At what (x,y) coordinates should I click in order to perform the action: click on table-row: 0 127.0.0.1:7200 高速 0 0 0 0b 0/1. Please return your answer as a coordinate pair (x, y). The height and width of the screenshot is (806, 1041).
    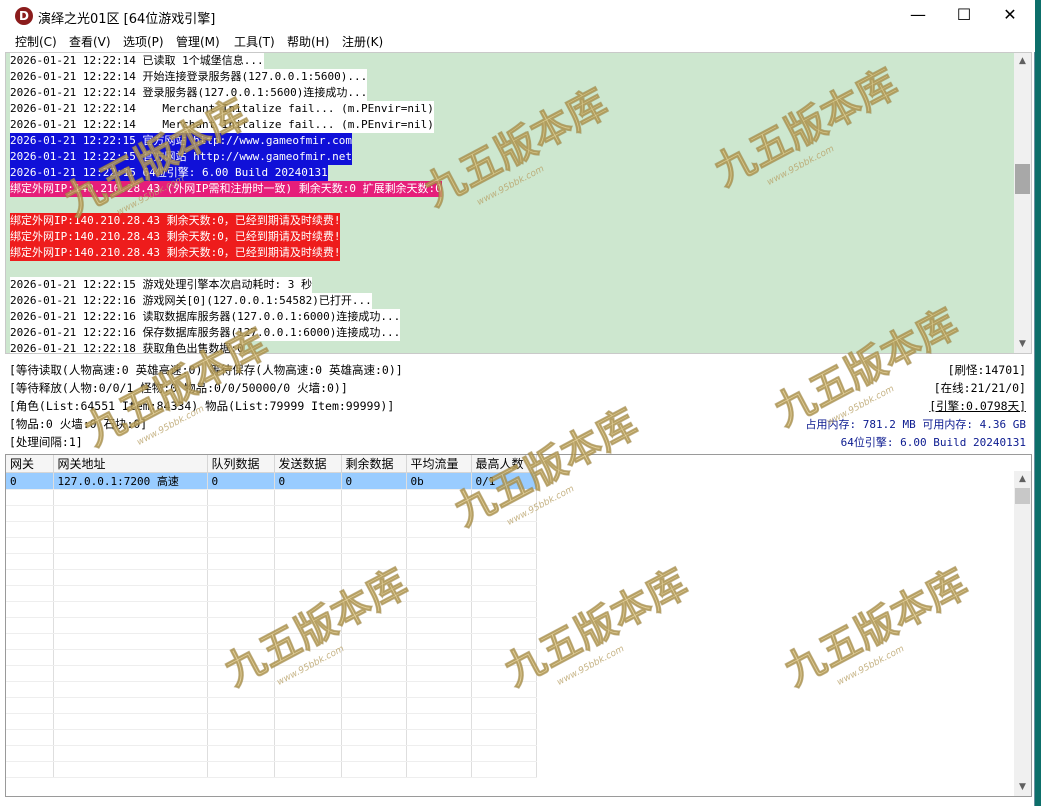
    Looking at the image, I should click on (271, 481).